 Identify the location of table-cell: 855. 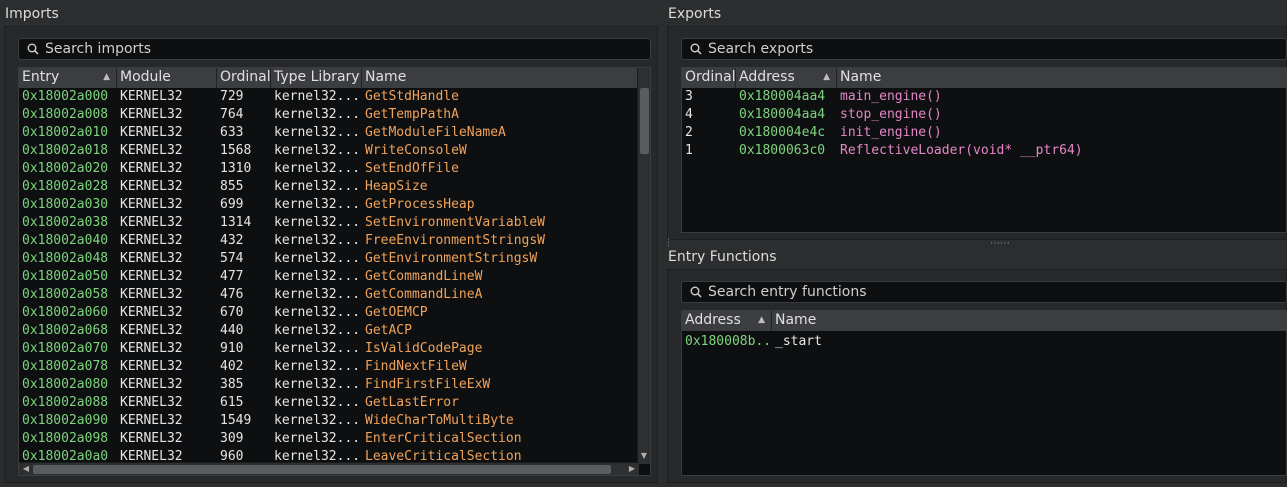
(232, 186).